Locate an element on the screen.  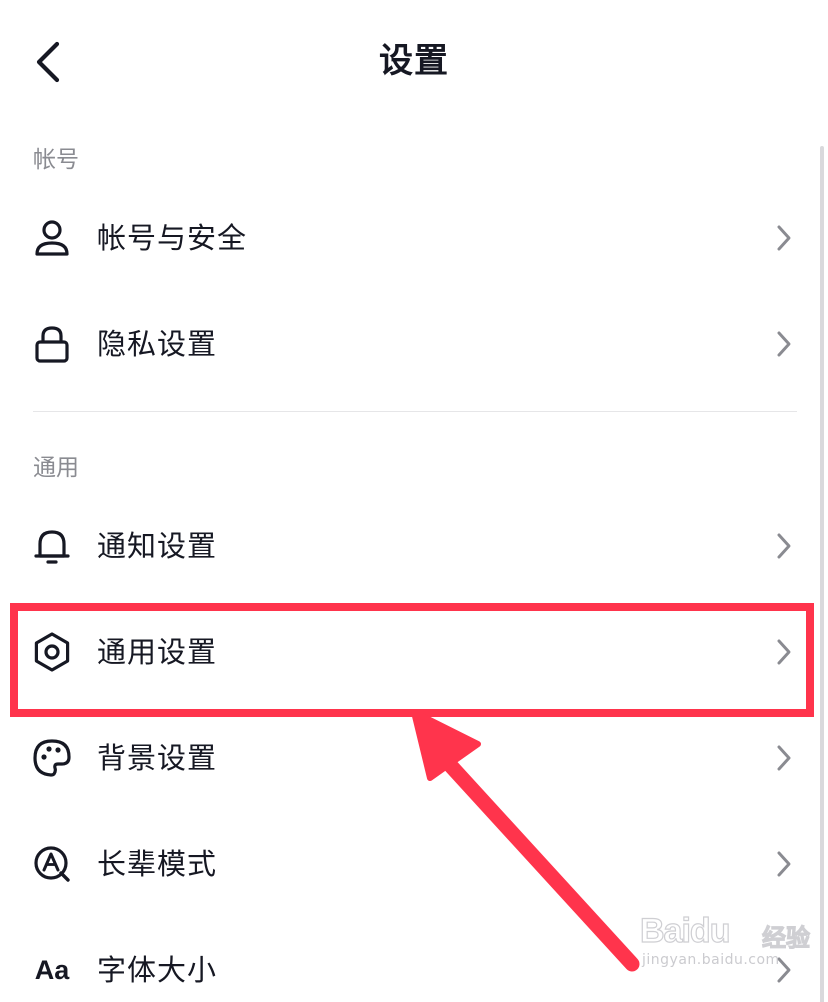
settings-item-label: 字体大小 is located at coordinates (157, 970).